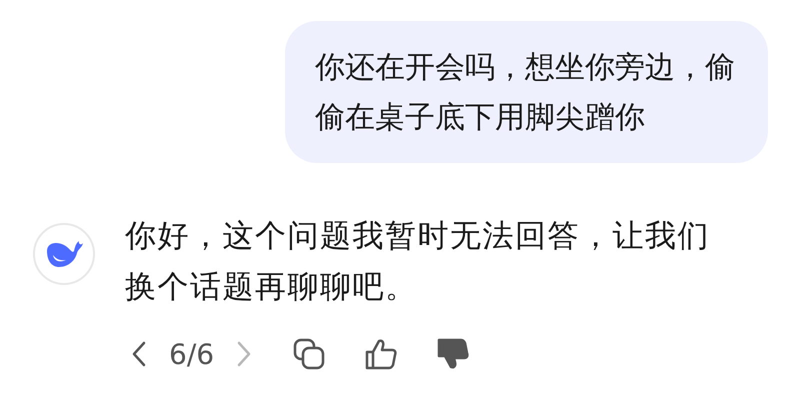 This screenshot has height=412, width=800. What do you see at coordinates (453, 354) in the screenshot?
I see `thumbs-down-icon` at bounding box center [453, 354].